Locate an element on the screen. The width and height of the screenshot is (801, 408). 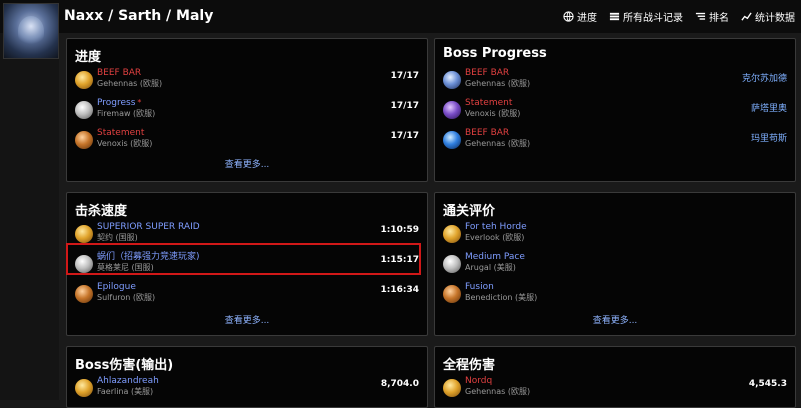
globe-icon is located at coordinates (568, 16).